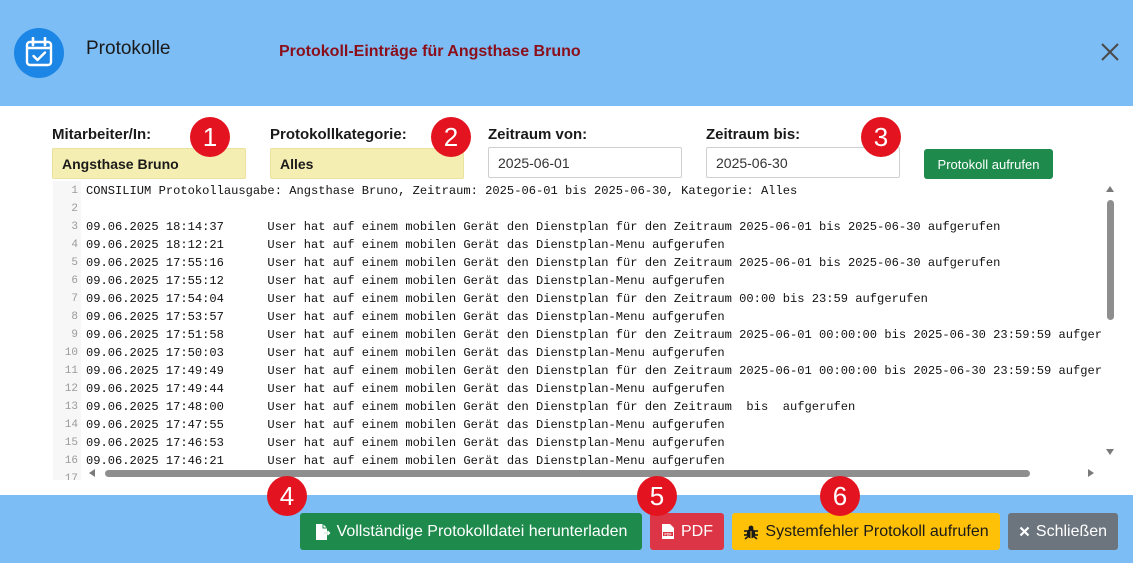 The height and width of the screenshot is (563, 1133). What do you see at coordinates (71, 389) in the screenshot?
I see `line-number: 12` at bounding box center [71, 389].